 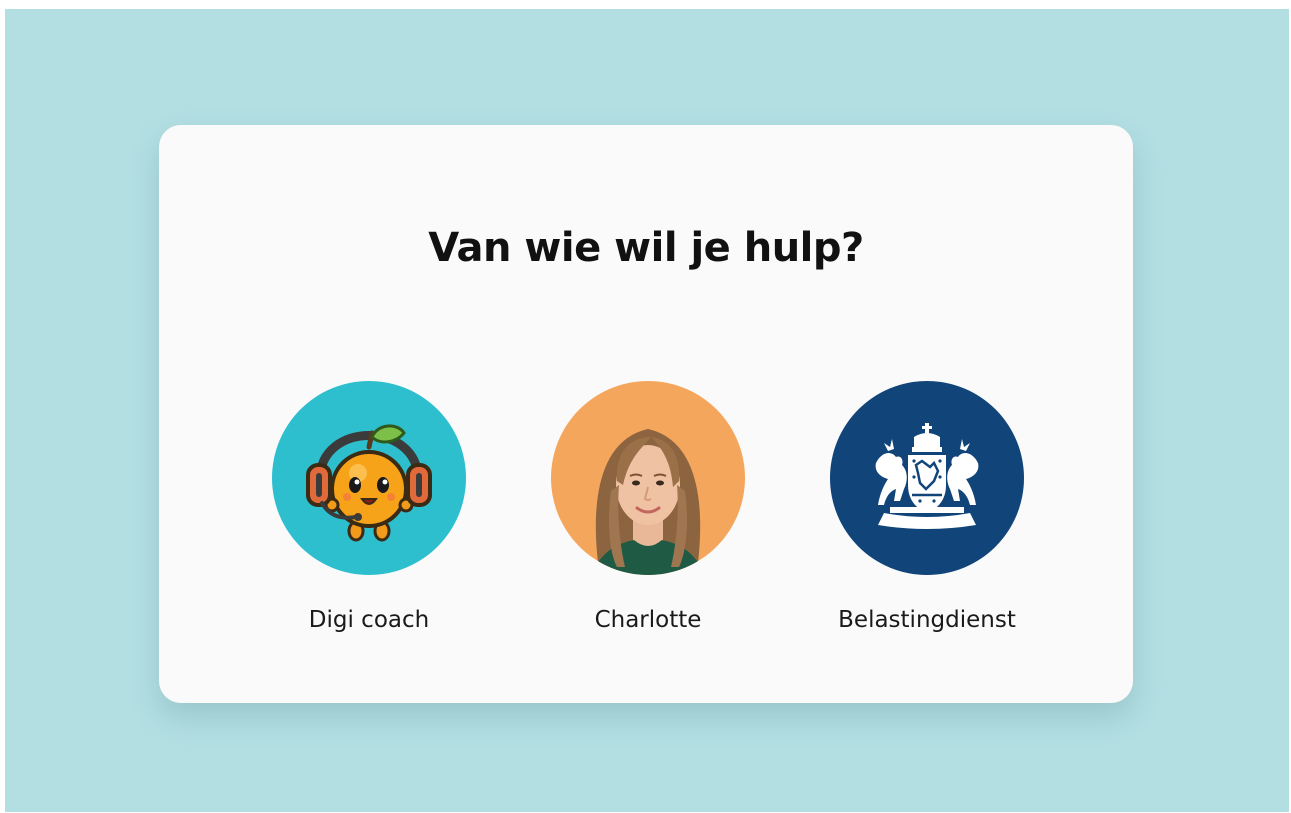 I want to click on belastingdienst-logo, so click(x=927, y=478).